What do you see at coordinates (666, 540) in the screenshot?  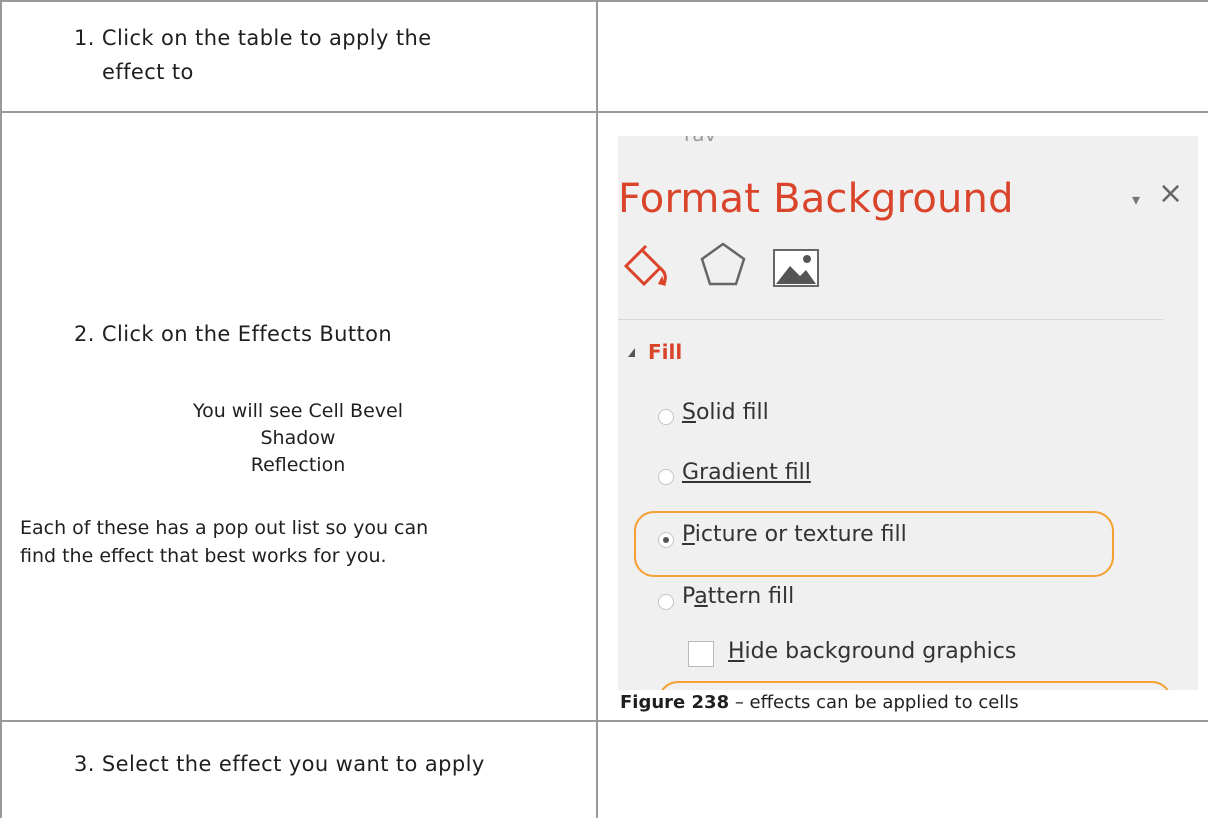 I see `picture-fill-radio` at bounding box center [666, 540].